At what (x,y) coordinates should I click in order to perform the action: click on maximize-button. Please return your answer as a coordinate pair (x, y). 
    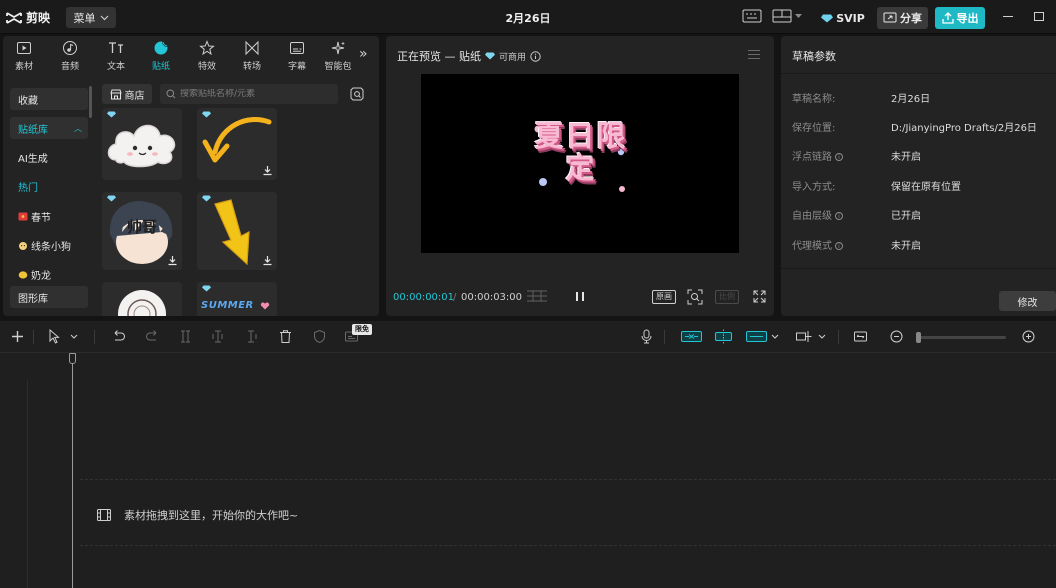
    Looking at the image, I should click on (1039, 16).